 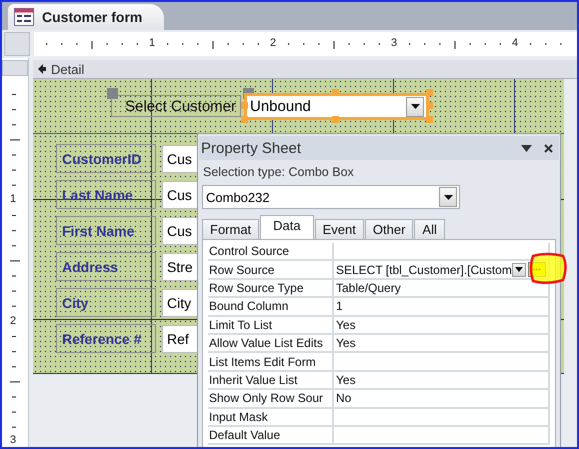 I want to click on field-label: City, so click(x=106, y=302).